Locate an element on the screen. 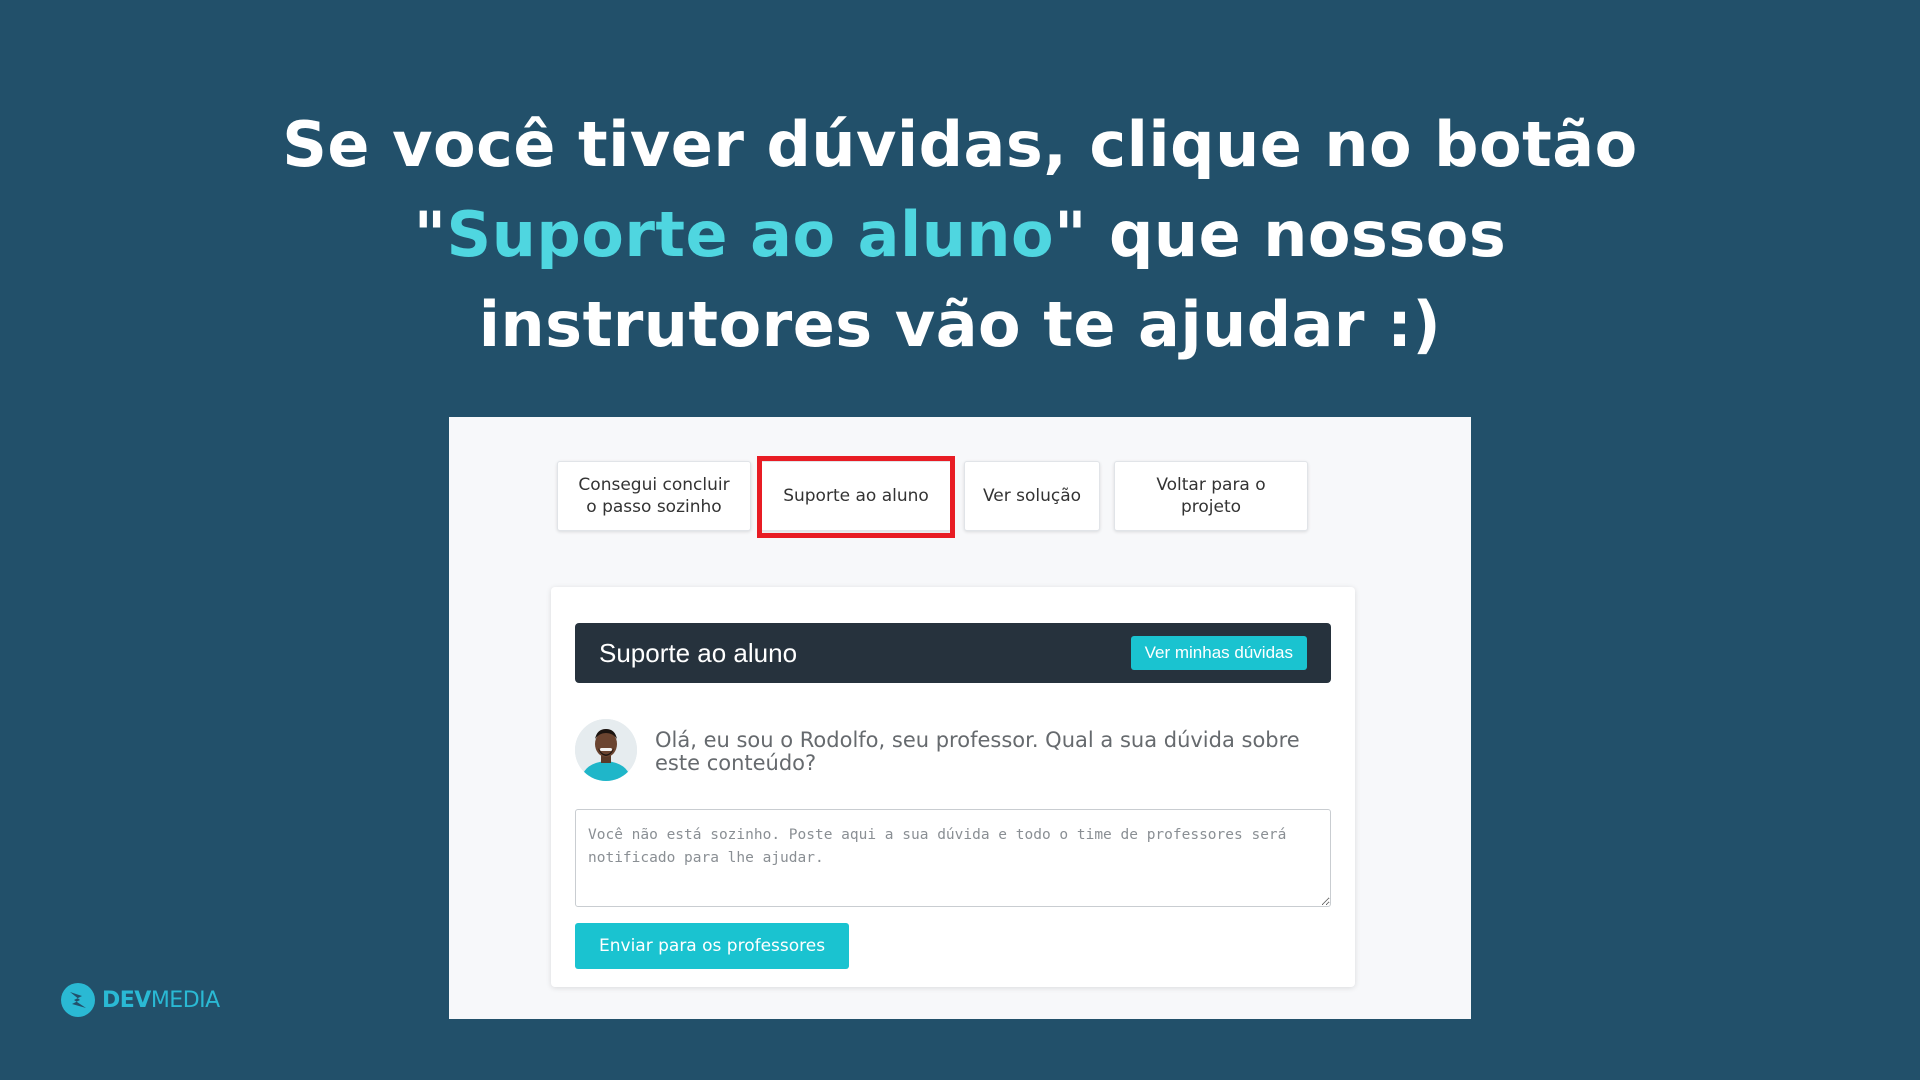  student-support-button: Suporte ao aluno is located at coordinates (856, 496).